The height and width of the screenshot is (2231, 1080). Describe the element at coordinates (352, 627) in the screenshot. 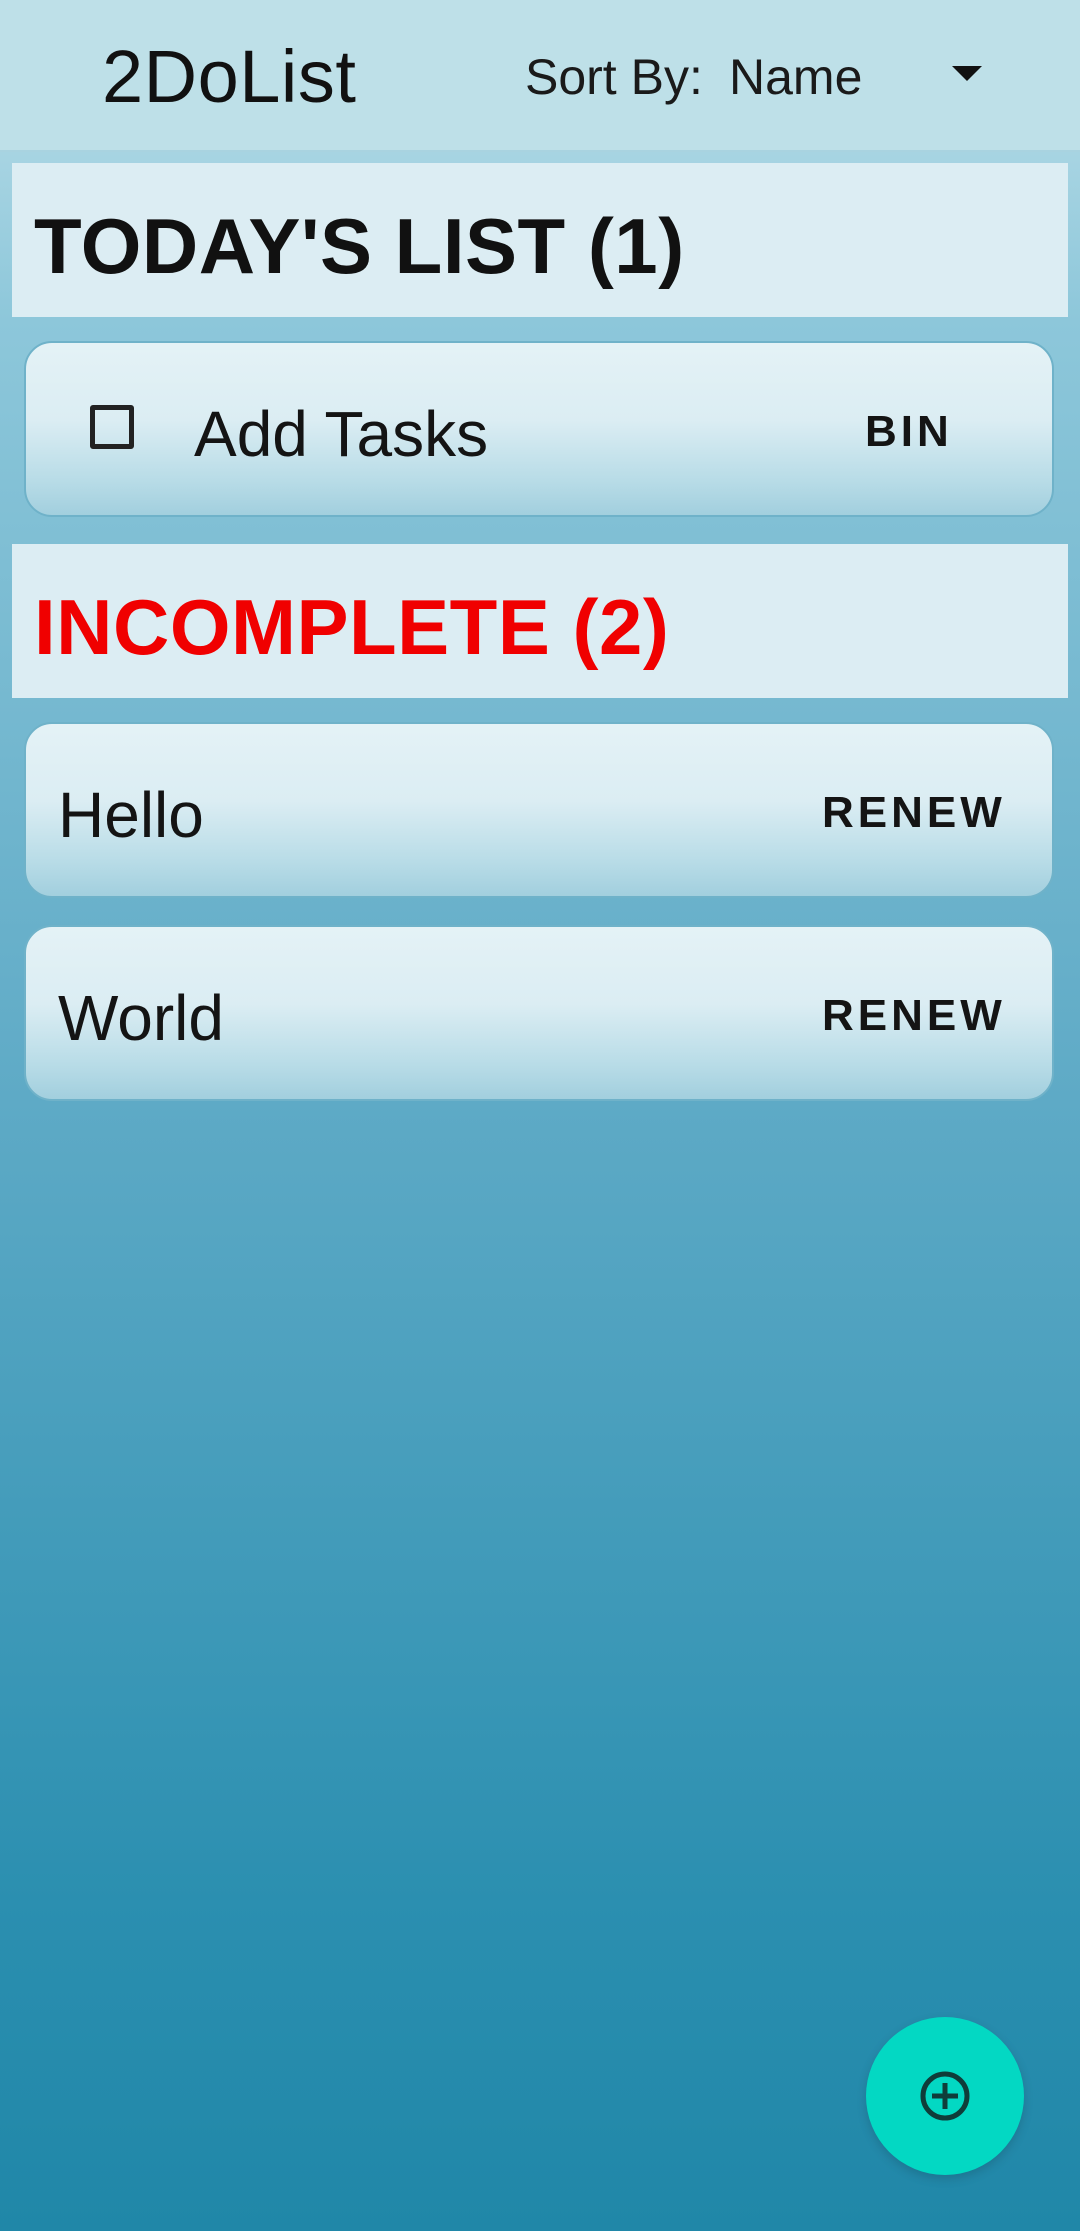

I see `incomplete-title: INCOMPLETE (2)` at that location.